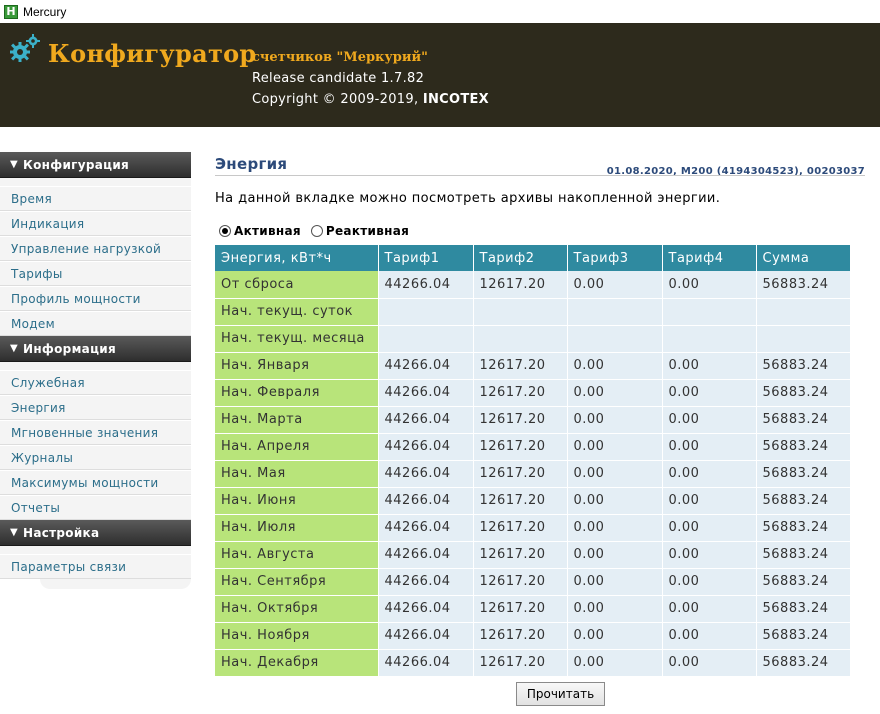 The width and height of the screenshot is (880, 714). Describe the element at coordinates (297, 636) in the screenshot. I see `row-label-cell: Нач. Ноября` at that location.